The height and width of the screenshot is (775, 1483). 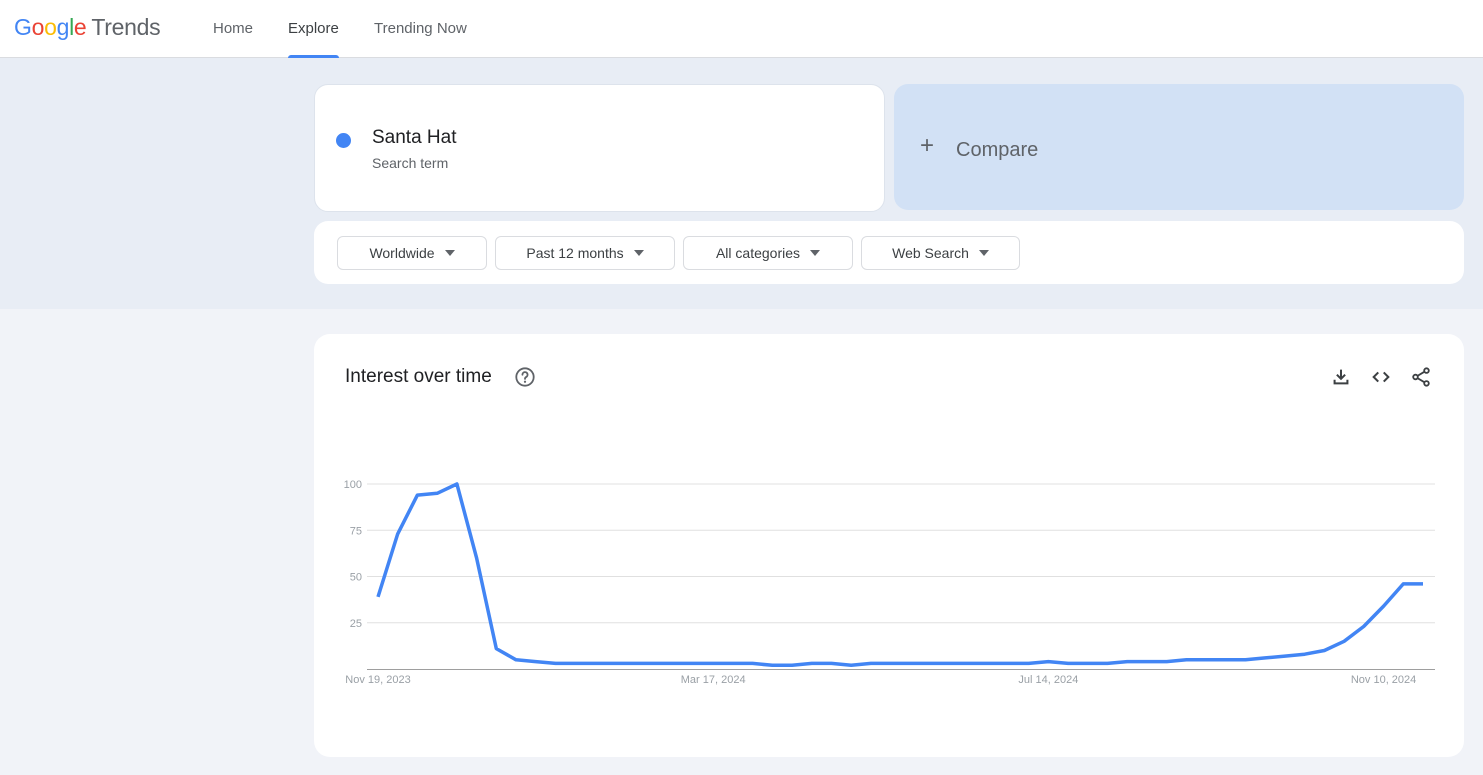 What do you see at coordinates (713, 680) in the screenshot?
I see `x-tick-label: Mar 17, 2024` at bounding box center [713, 680].